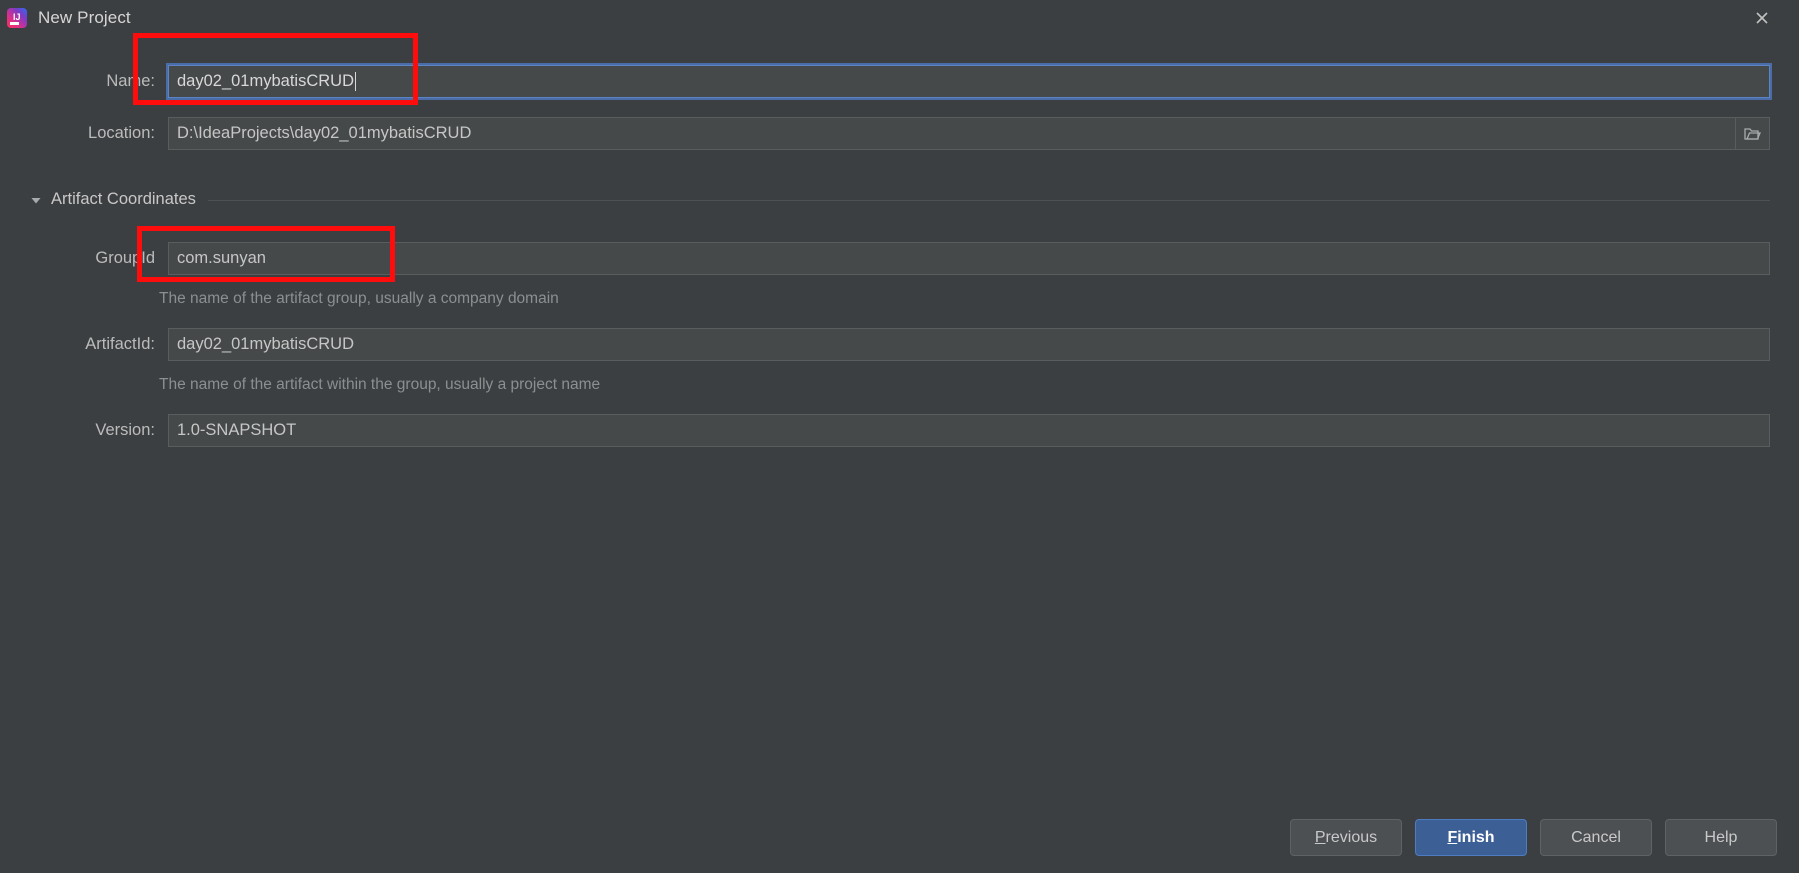  Describe the element at coordinates (1452, 837) in the screenshot. I see `finish-button-mnemonic: F` at that location.